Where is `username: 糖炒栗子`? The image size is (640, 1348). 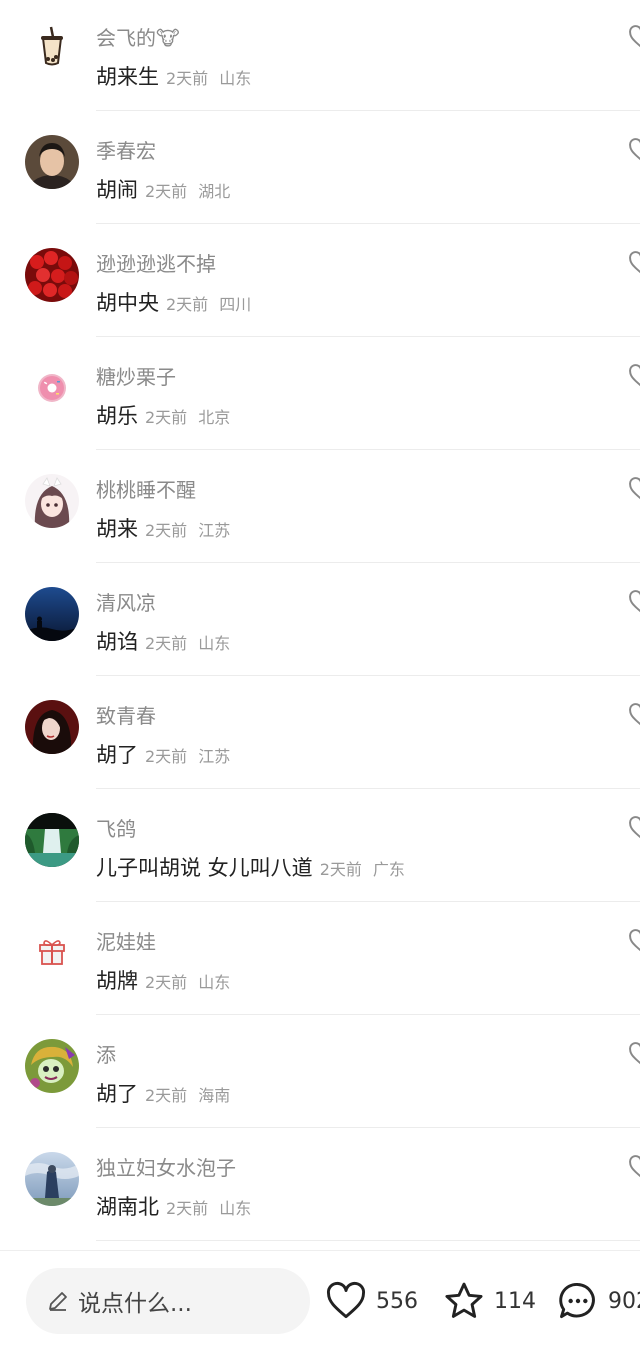
username: 糖炒栗子 is located at coordinates (136, 375).